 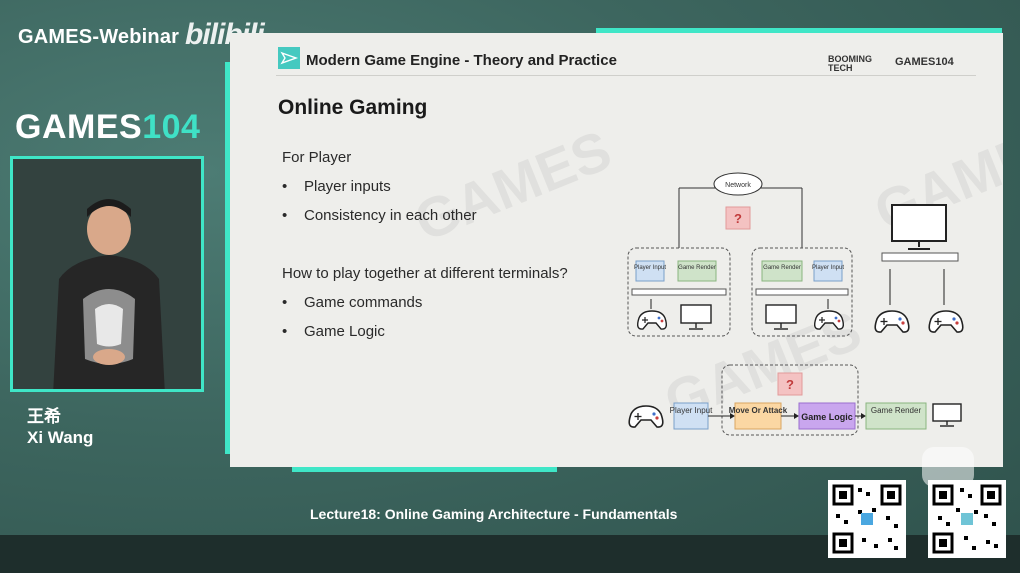 What do you see at coordinates (691, 410) in the screenshot?
I see `flow-player-input: Player Input` at bounding box center [691, 410].